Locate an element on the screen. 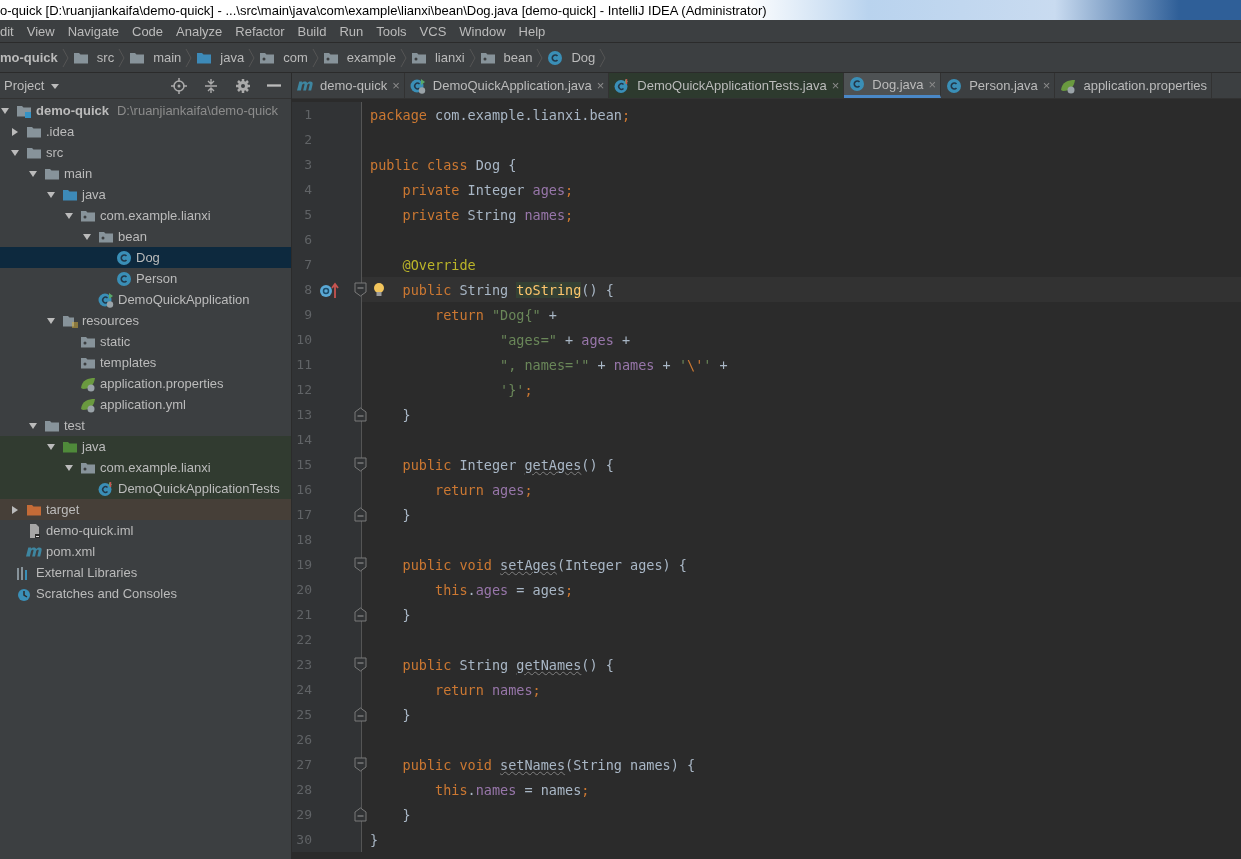 The width and height of the screenshot is (1241, 859). tree-item: Scratches and Consoles is located at coordinates (145, 593).